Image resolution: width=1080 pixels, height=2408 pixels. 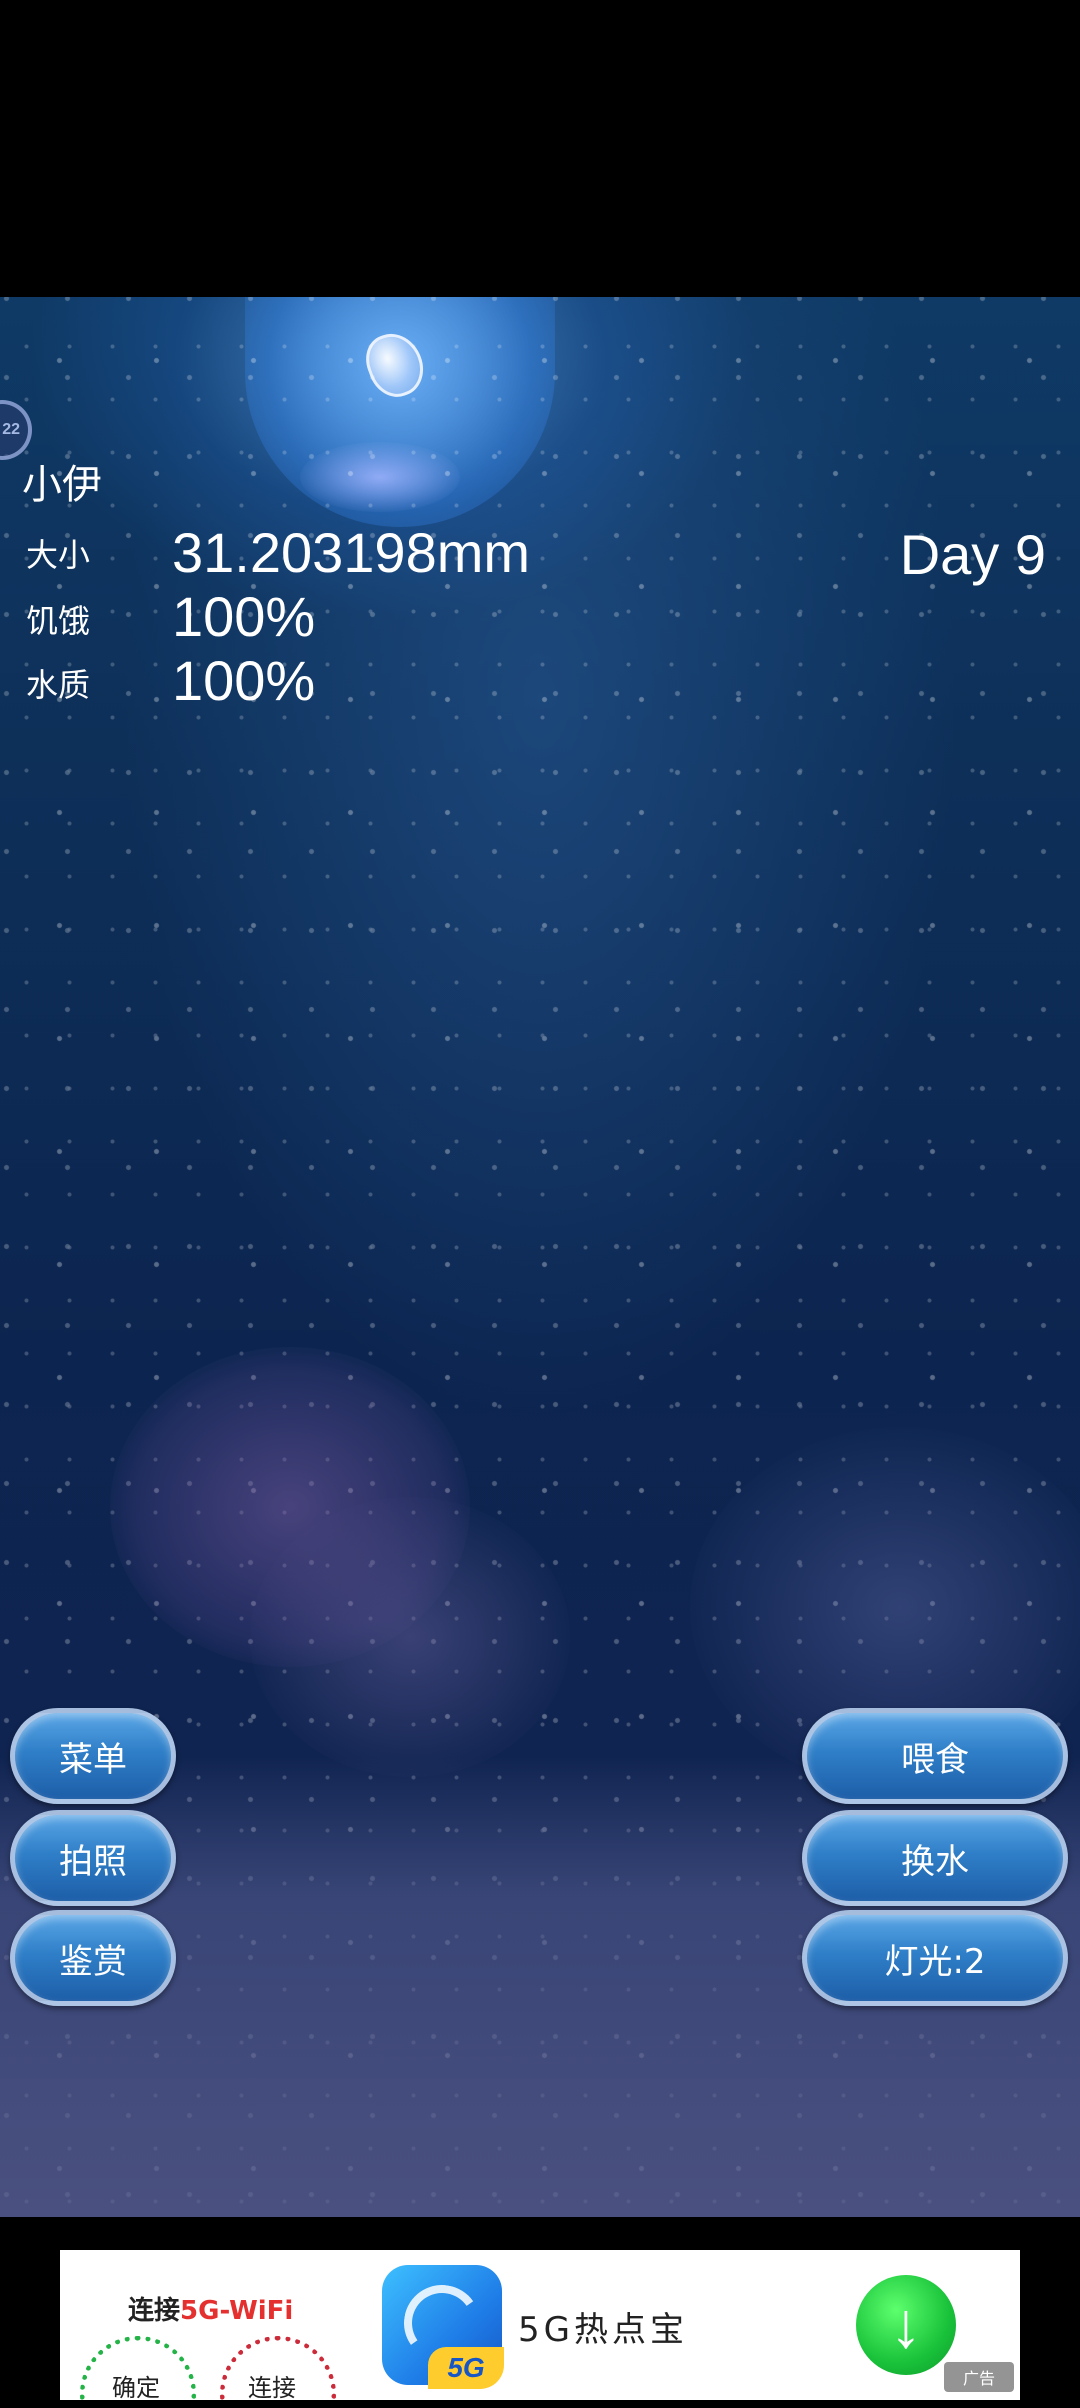 I want to click on gallery-button: 鉴赏, so click(x=93, y=1958).